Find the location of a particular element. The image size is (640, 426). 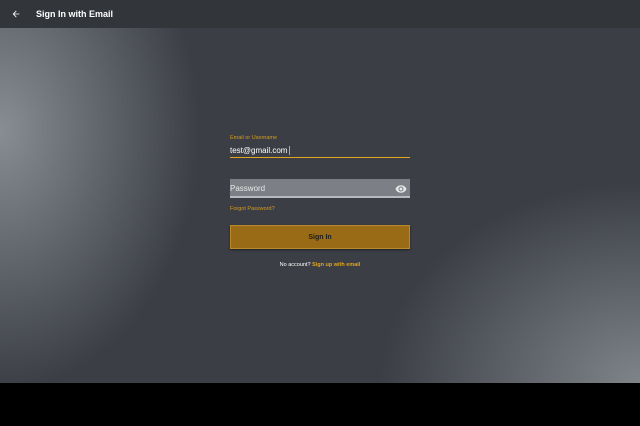

email-field-container is located at coordinates (320, 150).